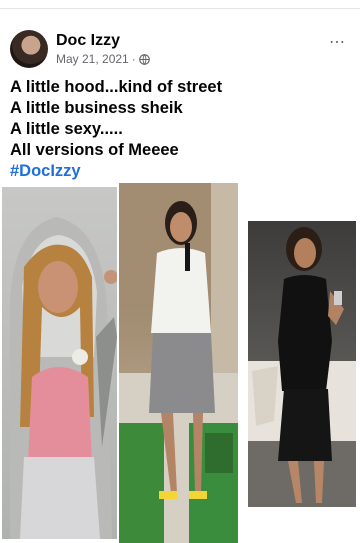 The height and width of the screenshot is (543, 360). Describe the element at coordinates (92, 59) in the screenshot. I see `post-date: May 21, 2021` at that location.